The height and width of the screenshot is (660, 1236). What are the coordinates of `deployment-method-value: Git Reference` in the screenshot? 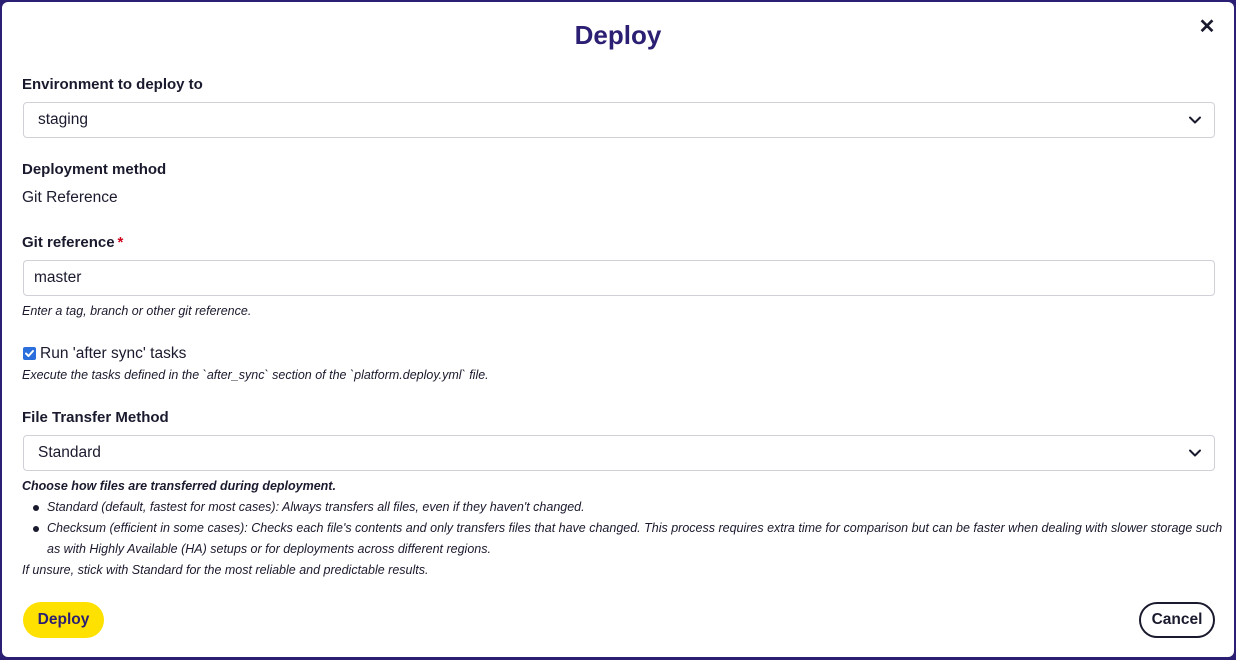 It's located at (70, 197).